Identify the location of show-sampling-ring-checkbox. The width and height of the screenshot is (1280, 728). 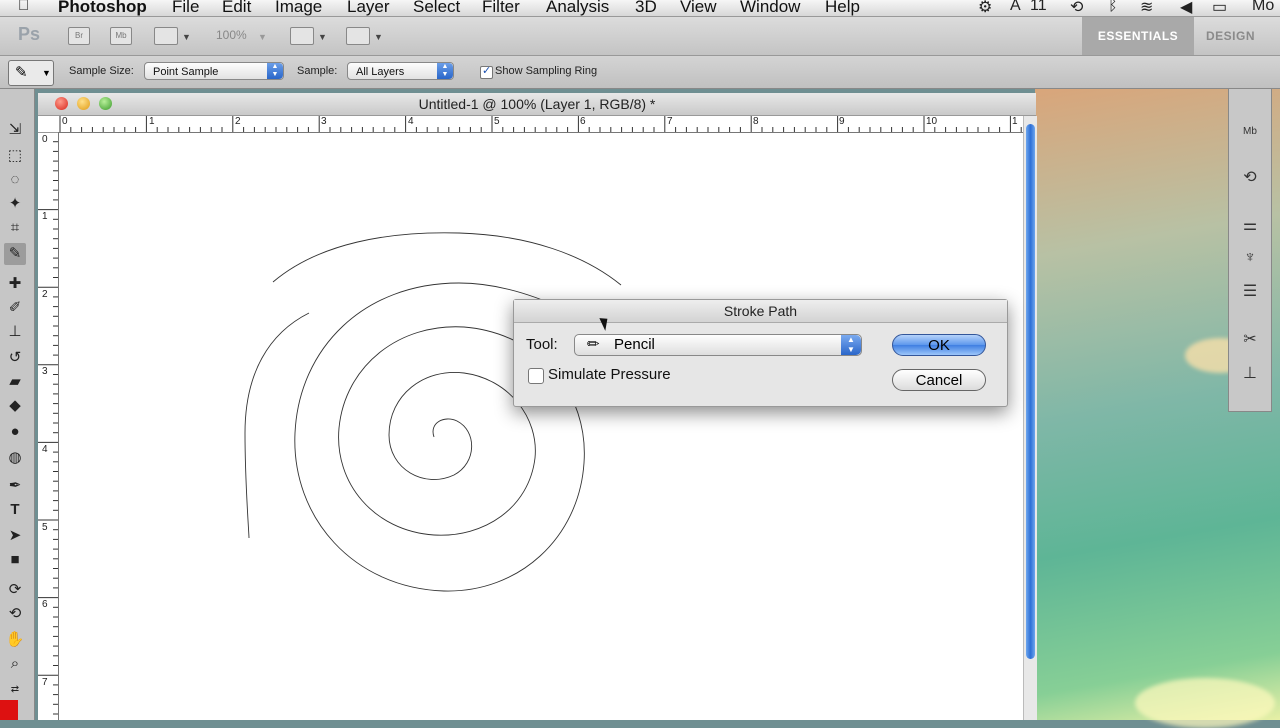
(486, 71).